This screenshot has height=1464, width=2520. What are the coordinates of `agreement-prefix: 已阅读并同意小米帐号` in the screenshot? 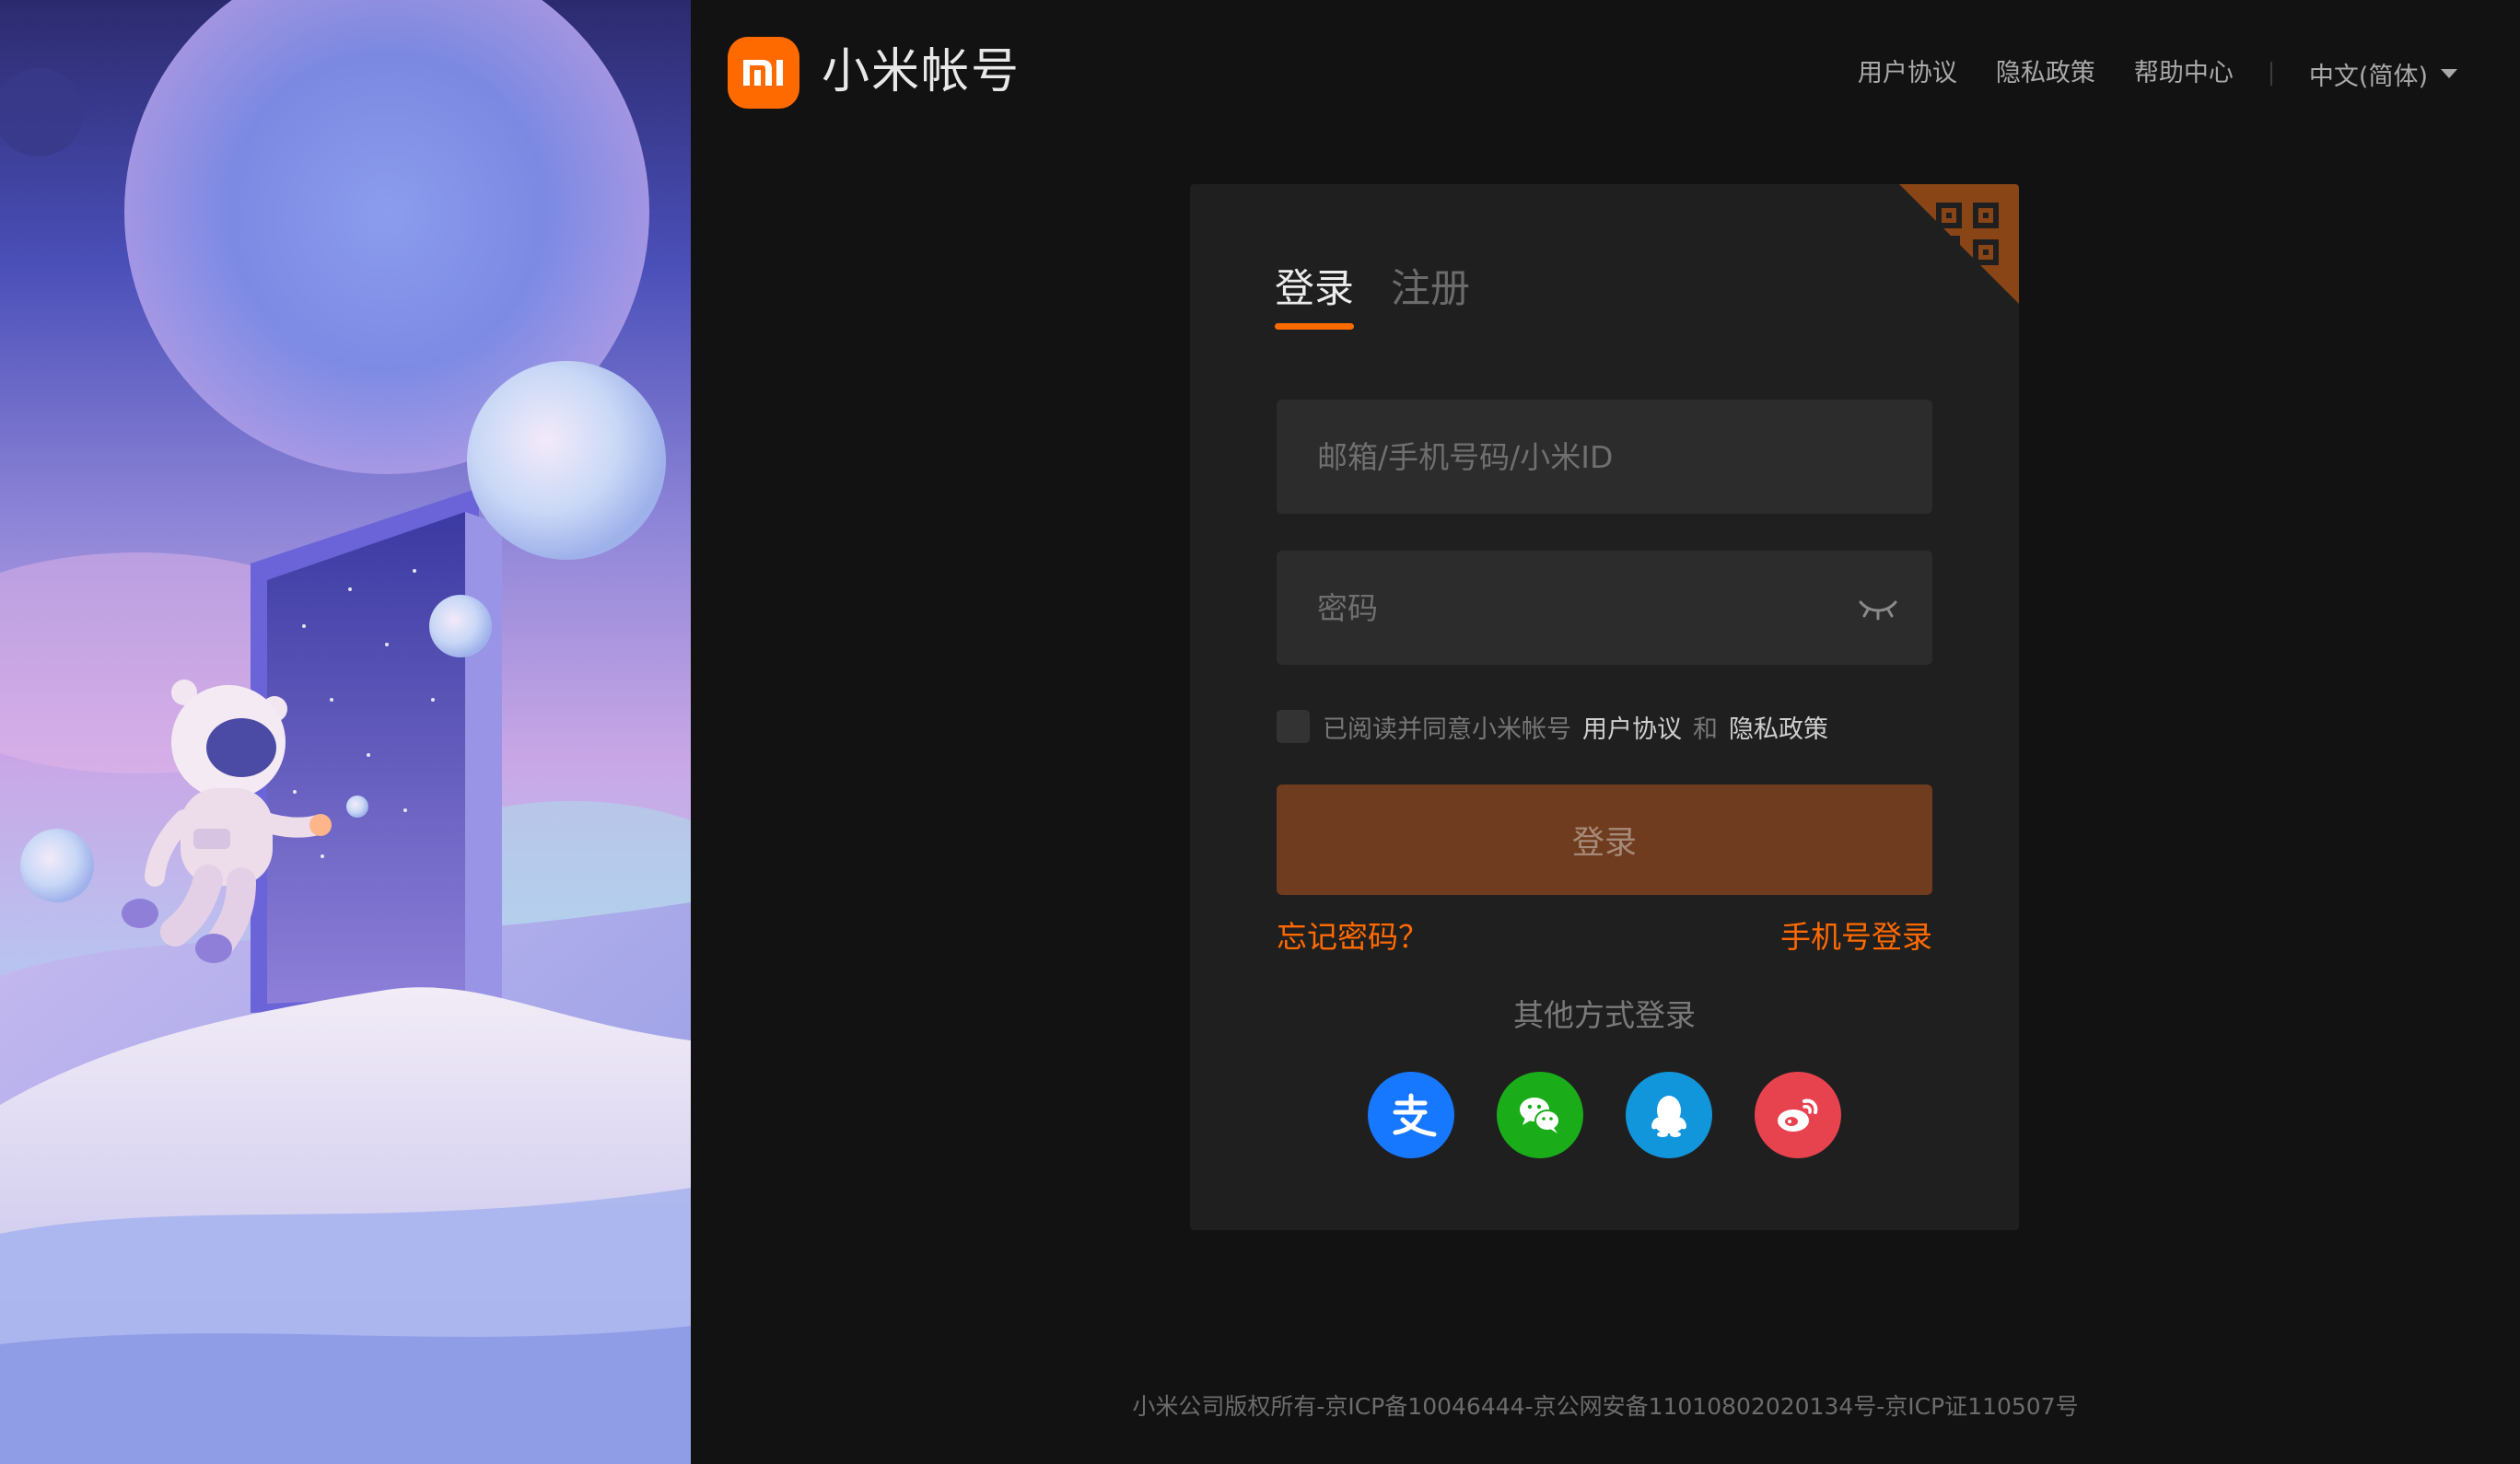 It's located at (1447, 729).